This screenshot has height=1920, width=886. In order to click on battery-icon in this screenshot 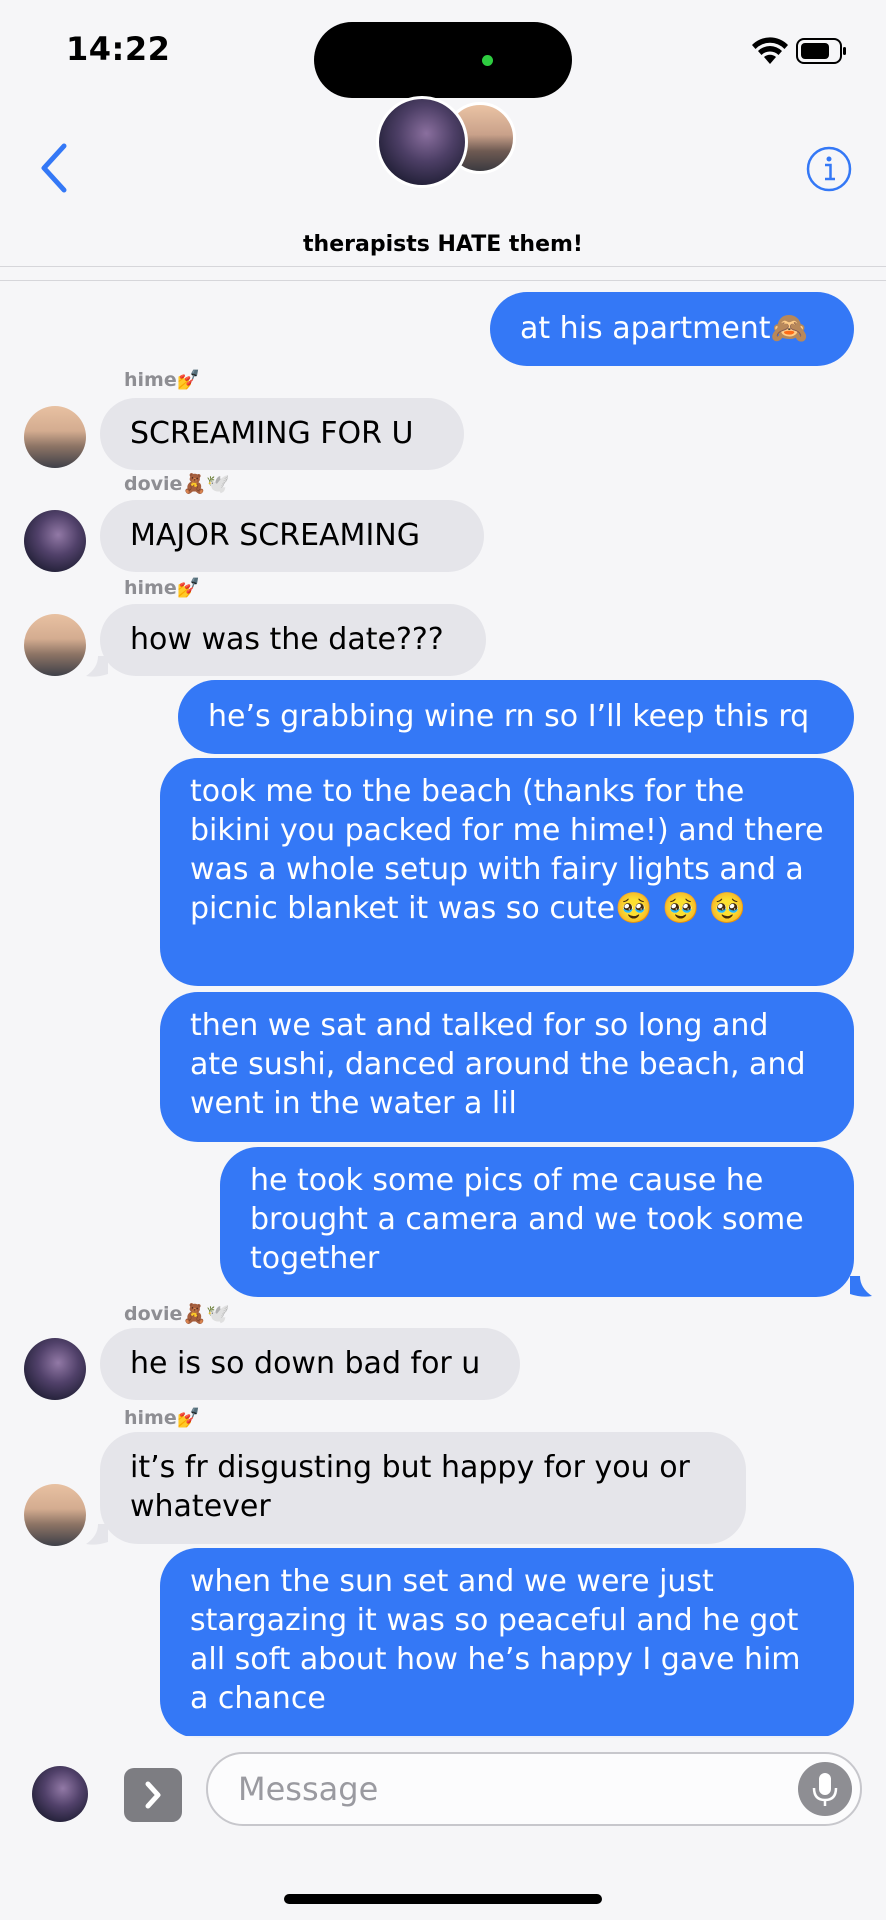, I will do `click(821, 51)`.